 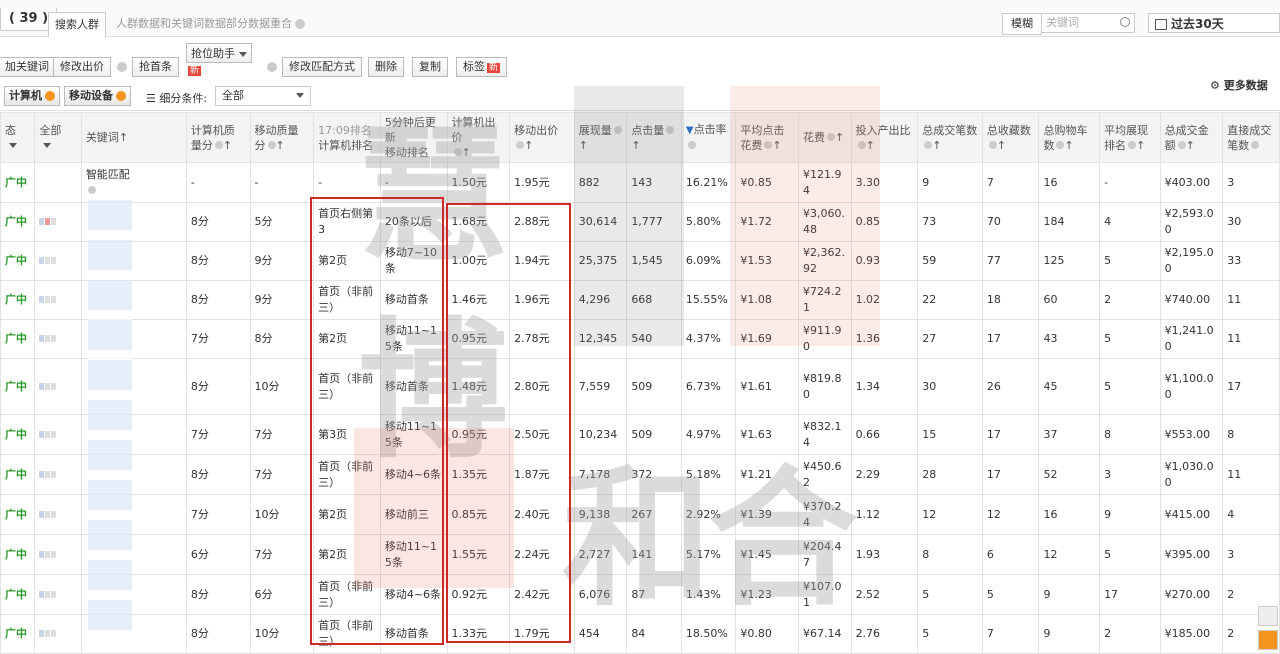 I want to click on col-ctr: ▼点击率, so click(x=708, y=137).